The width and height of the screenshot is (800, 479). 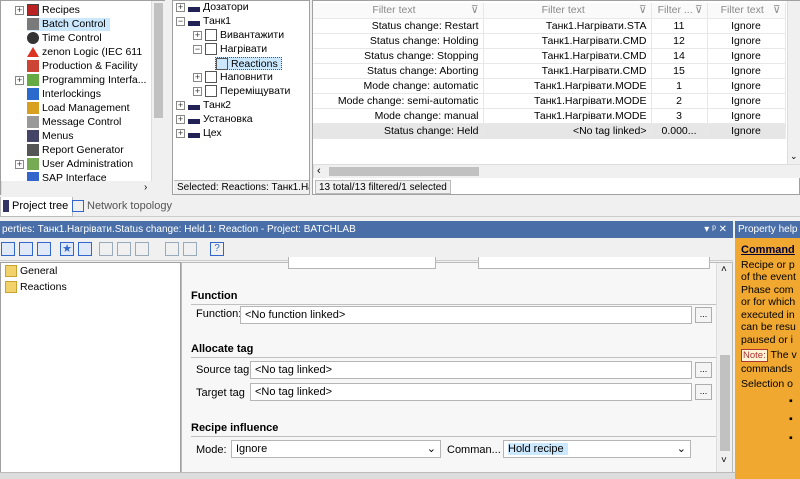 What do you see at coordinates (679, 26) in the screenshot?
I see `cell-value: 11` at bounding box center [679, 26].